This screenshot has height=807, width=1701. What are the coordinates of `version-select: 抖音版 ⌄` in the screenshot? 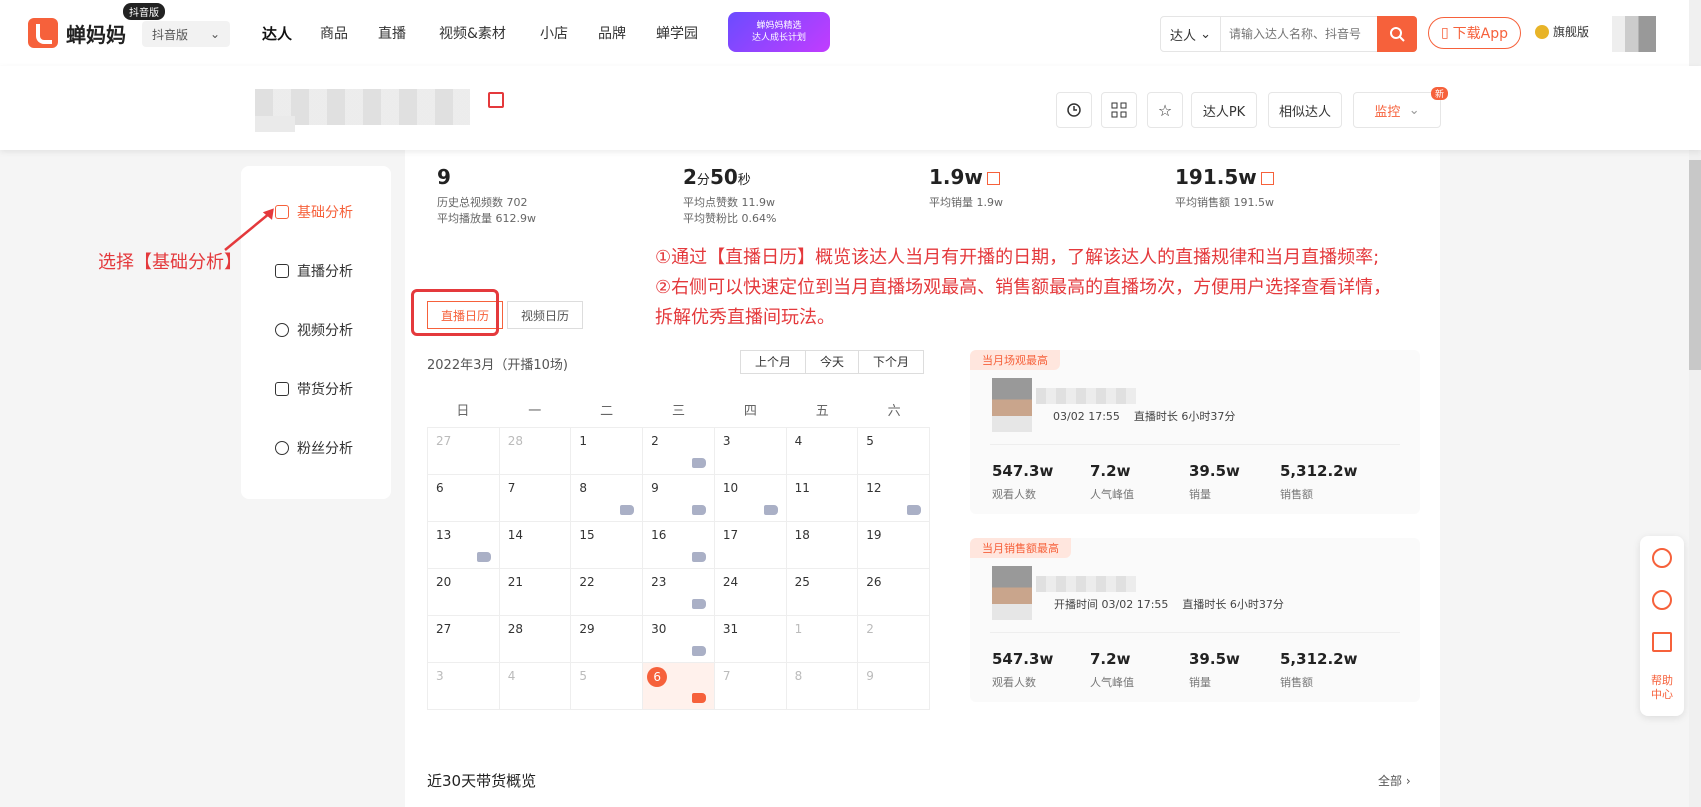 It's located at (186, 34).